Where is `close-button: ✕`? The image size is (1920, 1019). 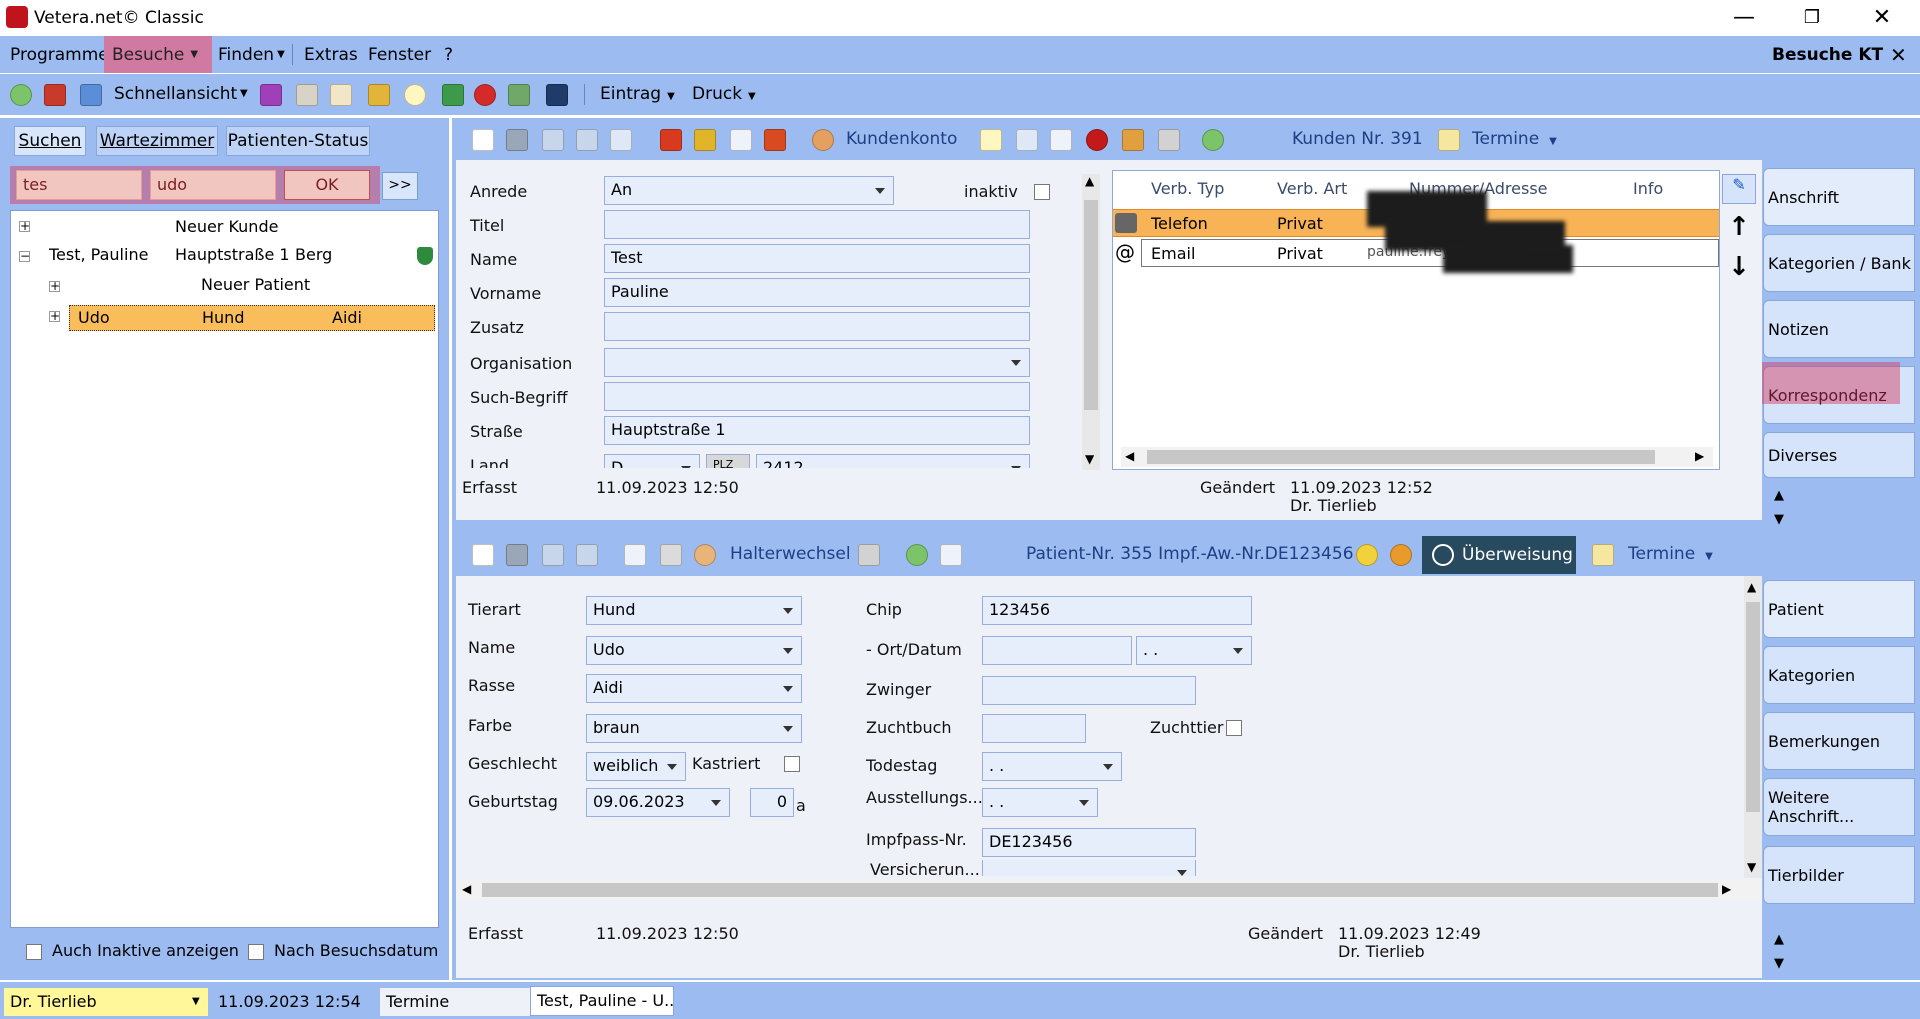 close-button: ✕ is located at coordinates (1882, 17).